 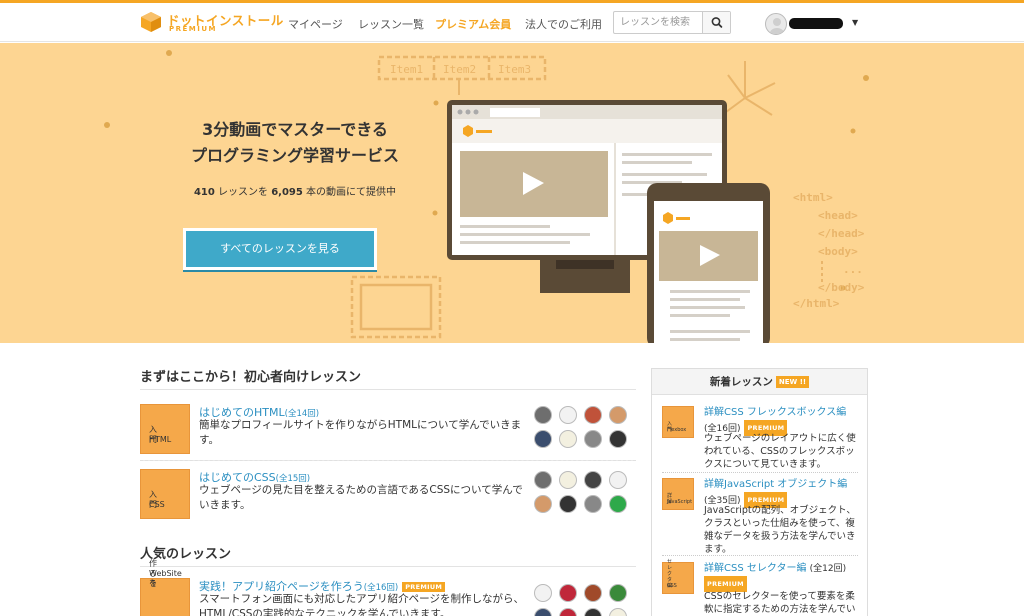 What do you see at coordinates (658, 22) in the screenshot?
I see `search-input` at bounding box center [658, 22].